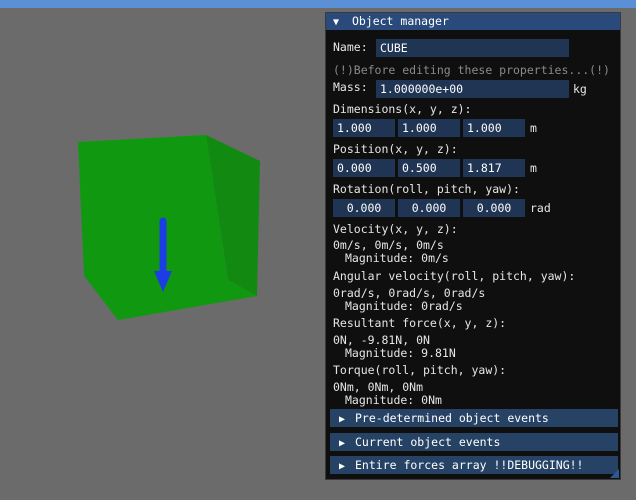 Image resolution: width=636 pixels, height=500 pixels. What do you see at coordinates (452, 418) in the screenshot?
I see `section-label: Pre-determined object events` at bounding box center [452, 418].